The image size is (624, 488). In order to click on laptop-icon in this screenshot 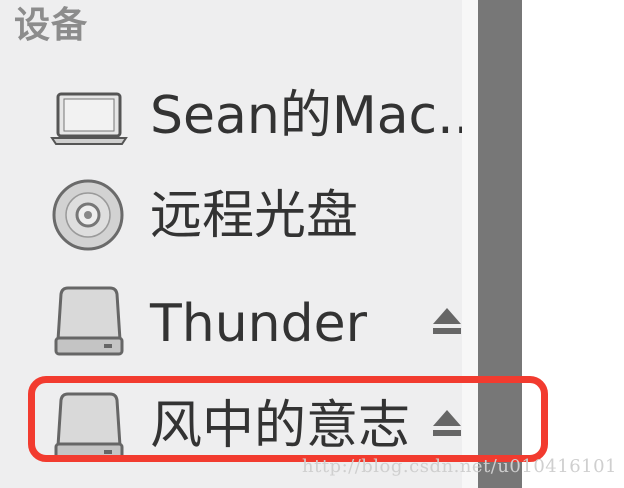, I will do `click(89, 118)`.